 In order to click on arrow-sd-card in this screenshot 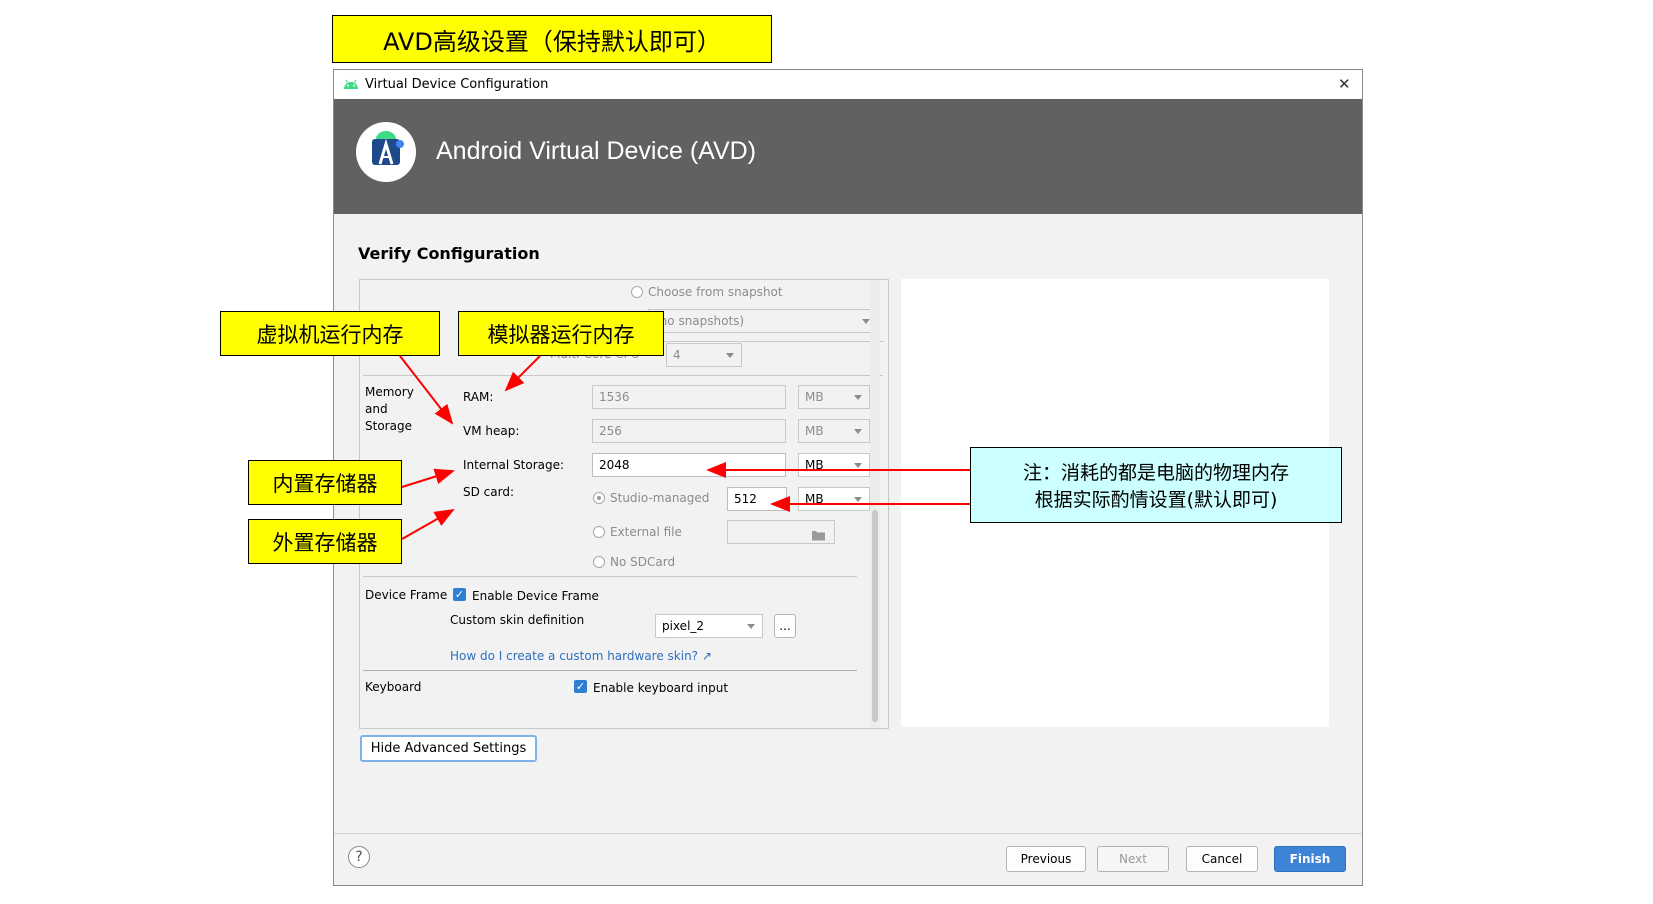, I will do `click(428, 524)`.